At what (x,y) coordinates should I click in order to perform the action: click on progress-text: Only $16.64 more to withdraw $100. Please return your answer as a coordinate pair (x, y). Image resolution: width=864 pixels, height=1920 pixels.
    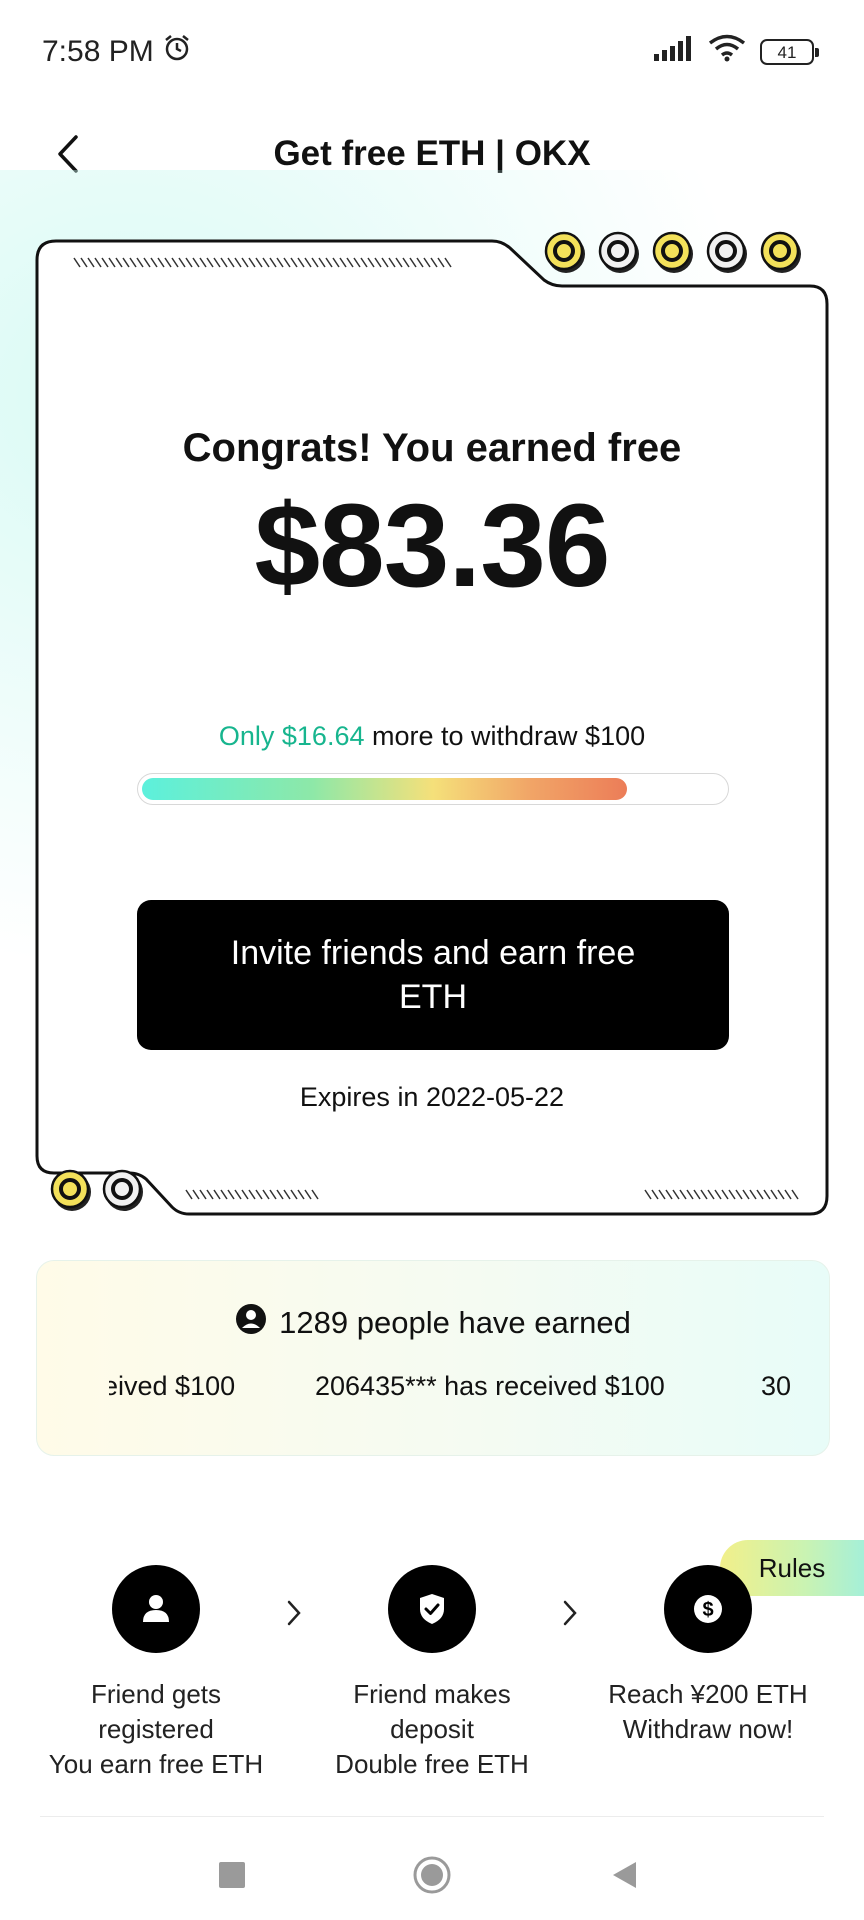
    Looking at the image, I should click on (432, 736).